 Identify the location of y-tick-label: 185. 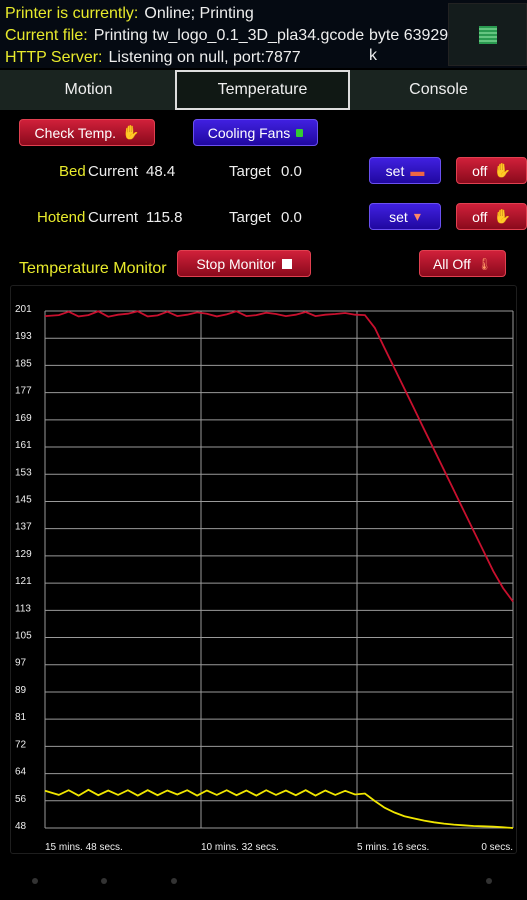
(23, 363).